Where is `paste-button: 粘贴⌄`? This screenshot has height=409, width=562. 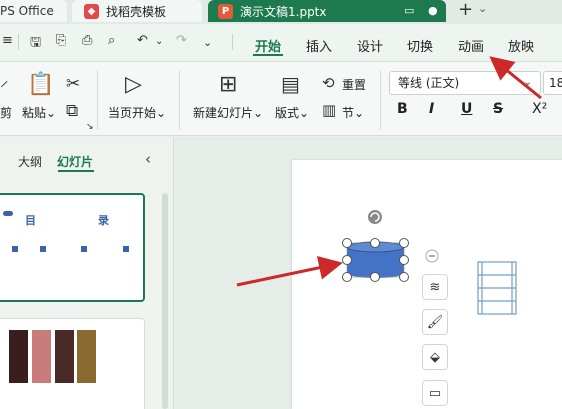
paste-button: 粘贴⌄ is located at coordinates (39, 112).